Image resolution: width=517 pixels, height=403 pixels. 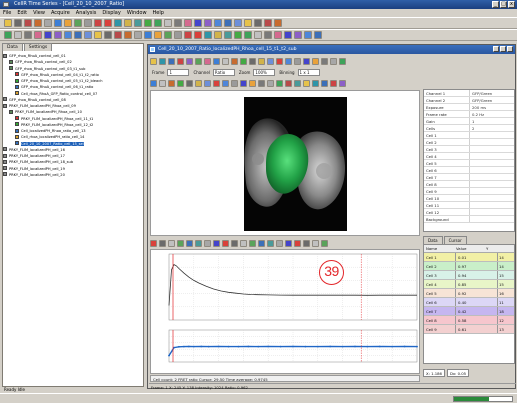 What do you see at coordinates (469, 121) in the screenshot?
I see `property-row: Gain 1` at bounding box center [469, 121].